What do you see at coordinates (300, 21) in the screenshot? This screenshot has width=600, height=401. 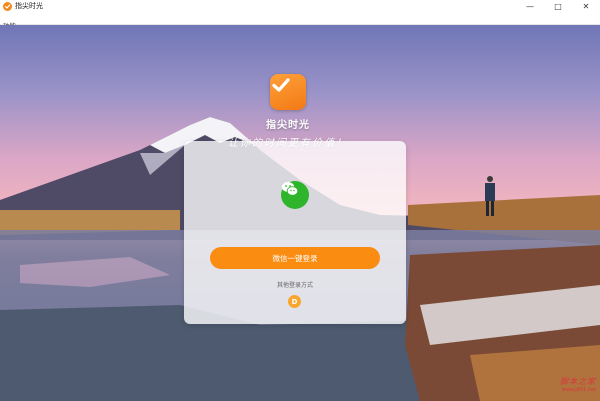 I see `menu-bar: 功能` at bounding box center [300, 21].